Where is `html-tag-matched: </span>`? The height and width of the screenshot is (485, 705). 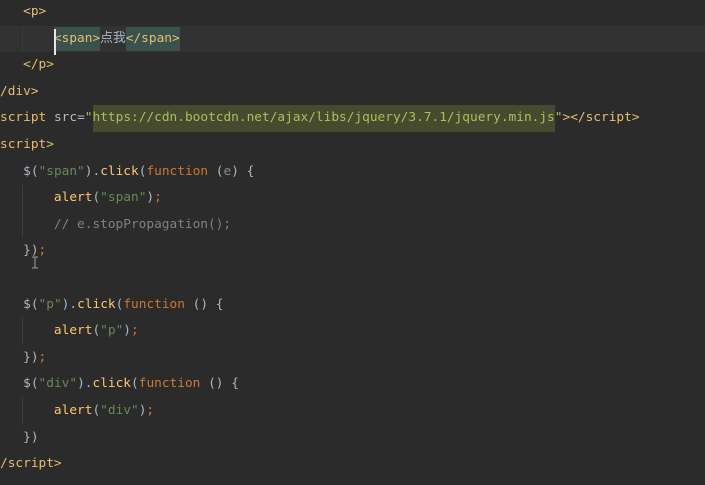 html-tag-matched: </span> is located at coordinates (152, 38).